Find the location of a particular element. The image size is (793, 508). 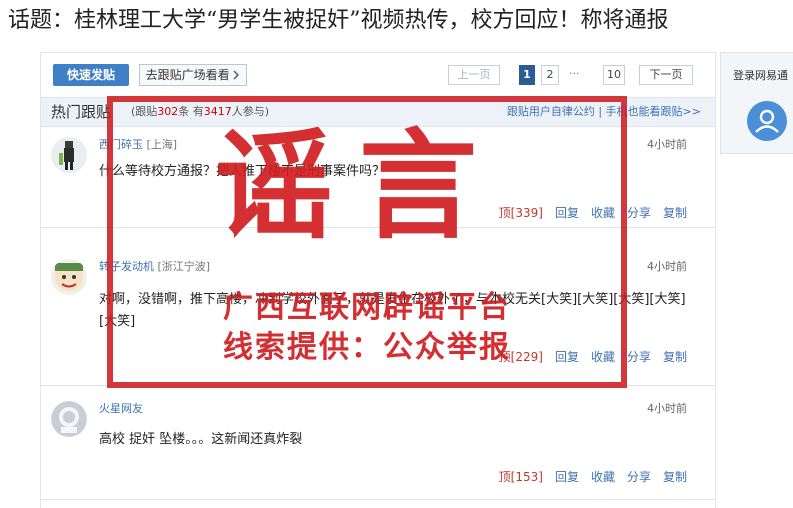

user-location: [上海] is located at coordinates (162, 144).